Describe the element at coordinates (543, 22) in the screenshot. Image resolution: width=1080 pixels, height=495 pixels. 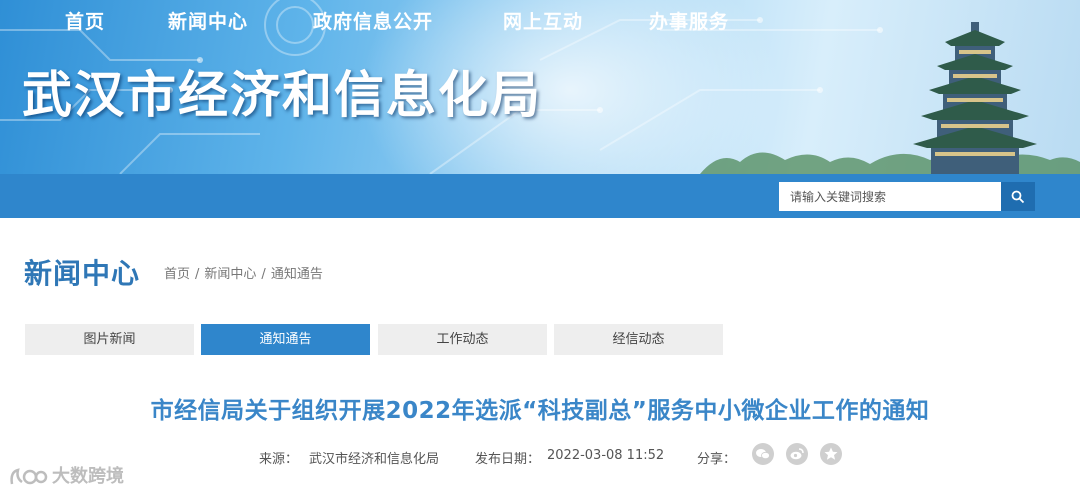
I see `nav-item-online-interaction: 网上互动` at that location.